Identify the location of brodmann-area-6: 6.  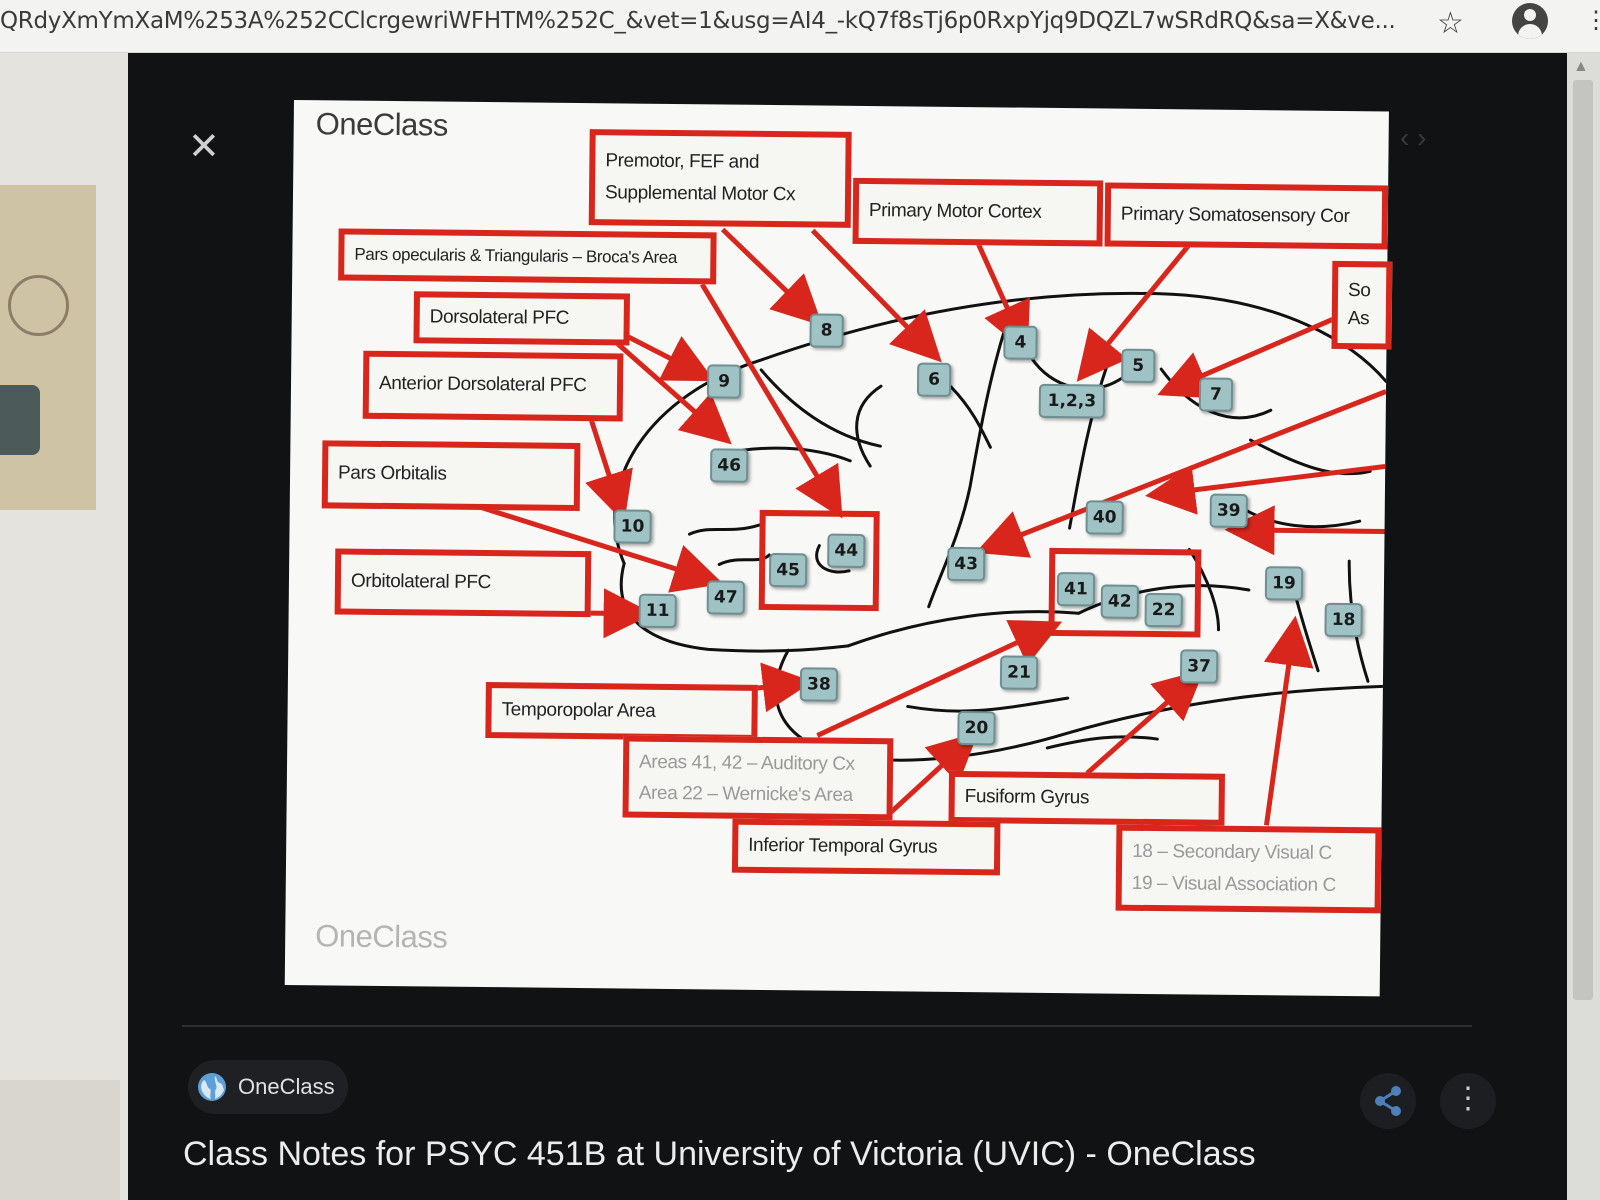
(934, 379).